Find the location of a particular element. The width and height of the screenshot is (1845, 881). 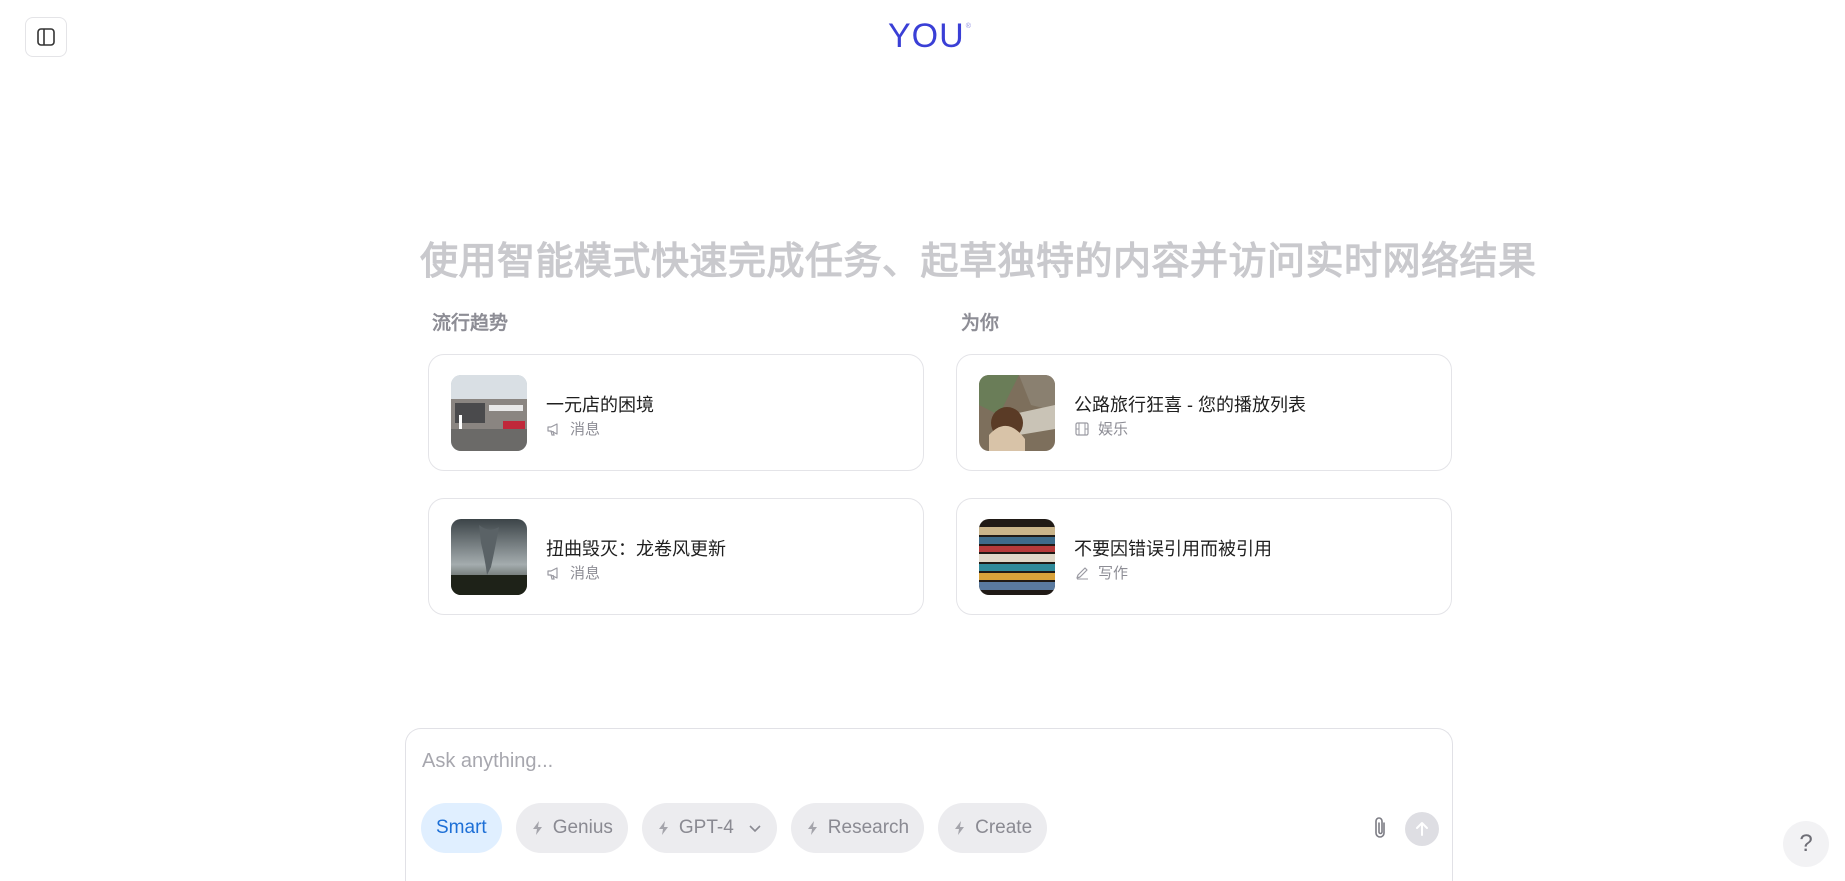

card-title: 公路旅行狂喜 - 您的播放列表 is located at coordinates (1190, 405).